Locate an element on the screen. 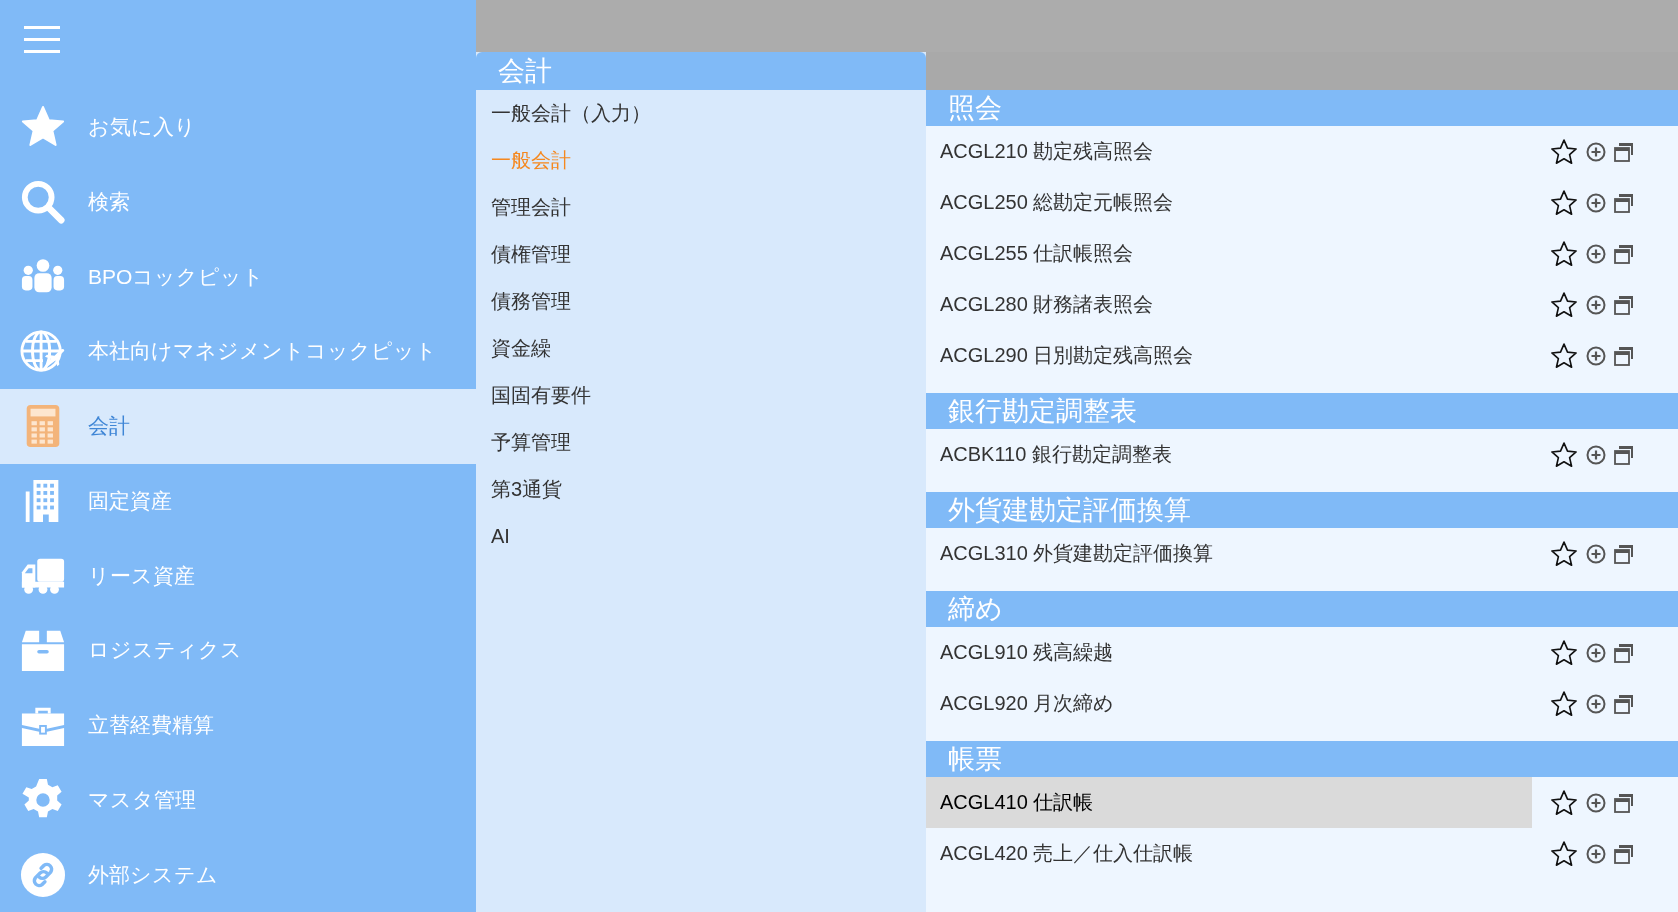 The image size is (1678, 912). function-link: ACGL255 仕訳帳照会 is located at coordinates (1229, 253).